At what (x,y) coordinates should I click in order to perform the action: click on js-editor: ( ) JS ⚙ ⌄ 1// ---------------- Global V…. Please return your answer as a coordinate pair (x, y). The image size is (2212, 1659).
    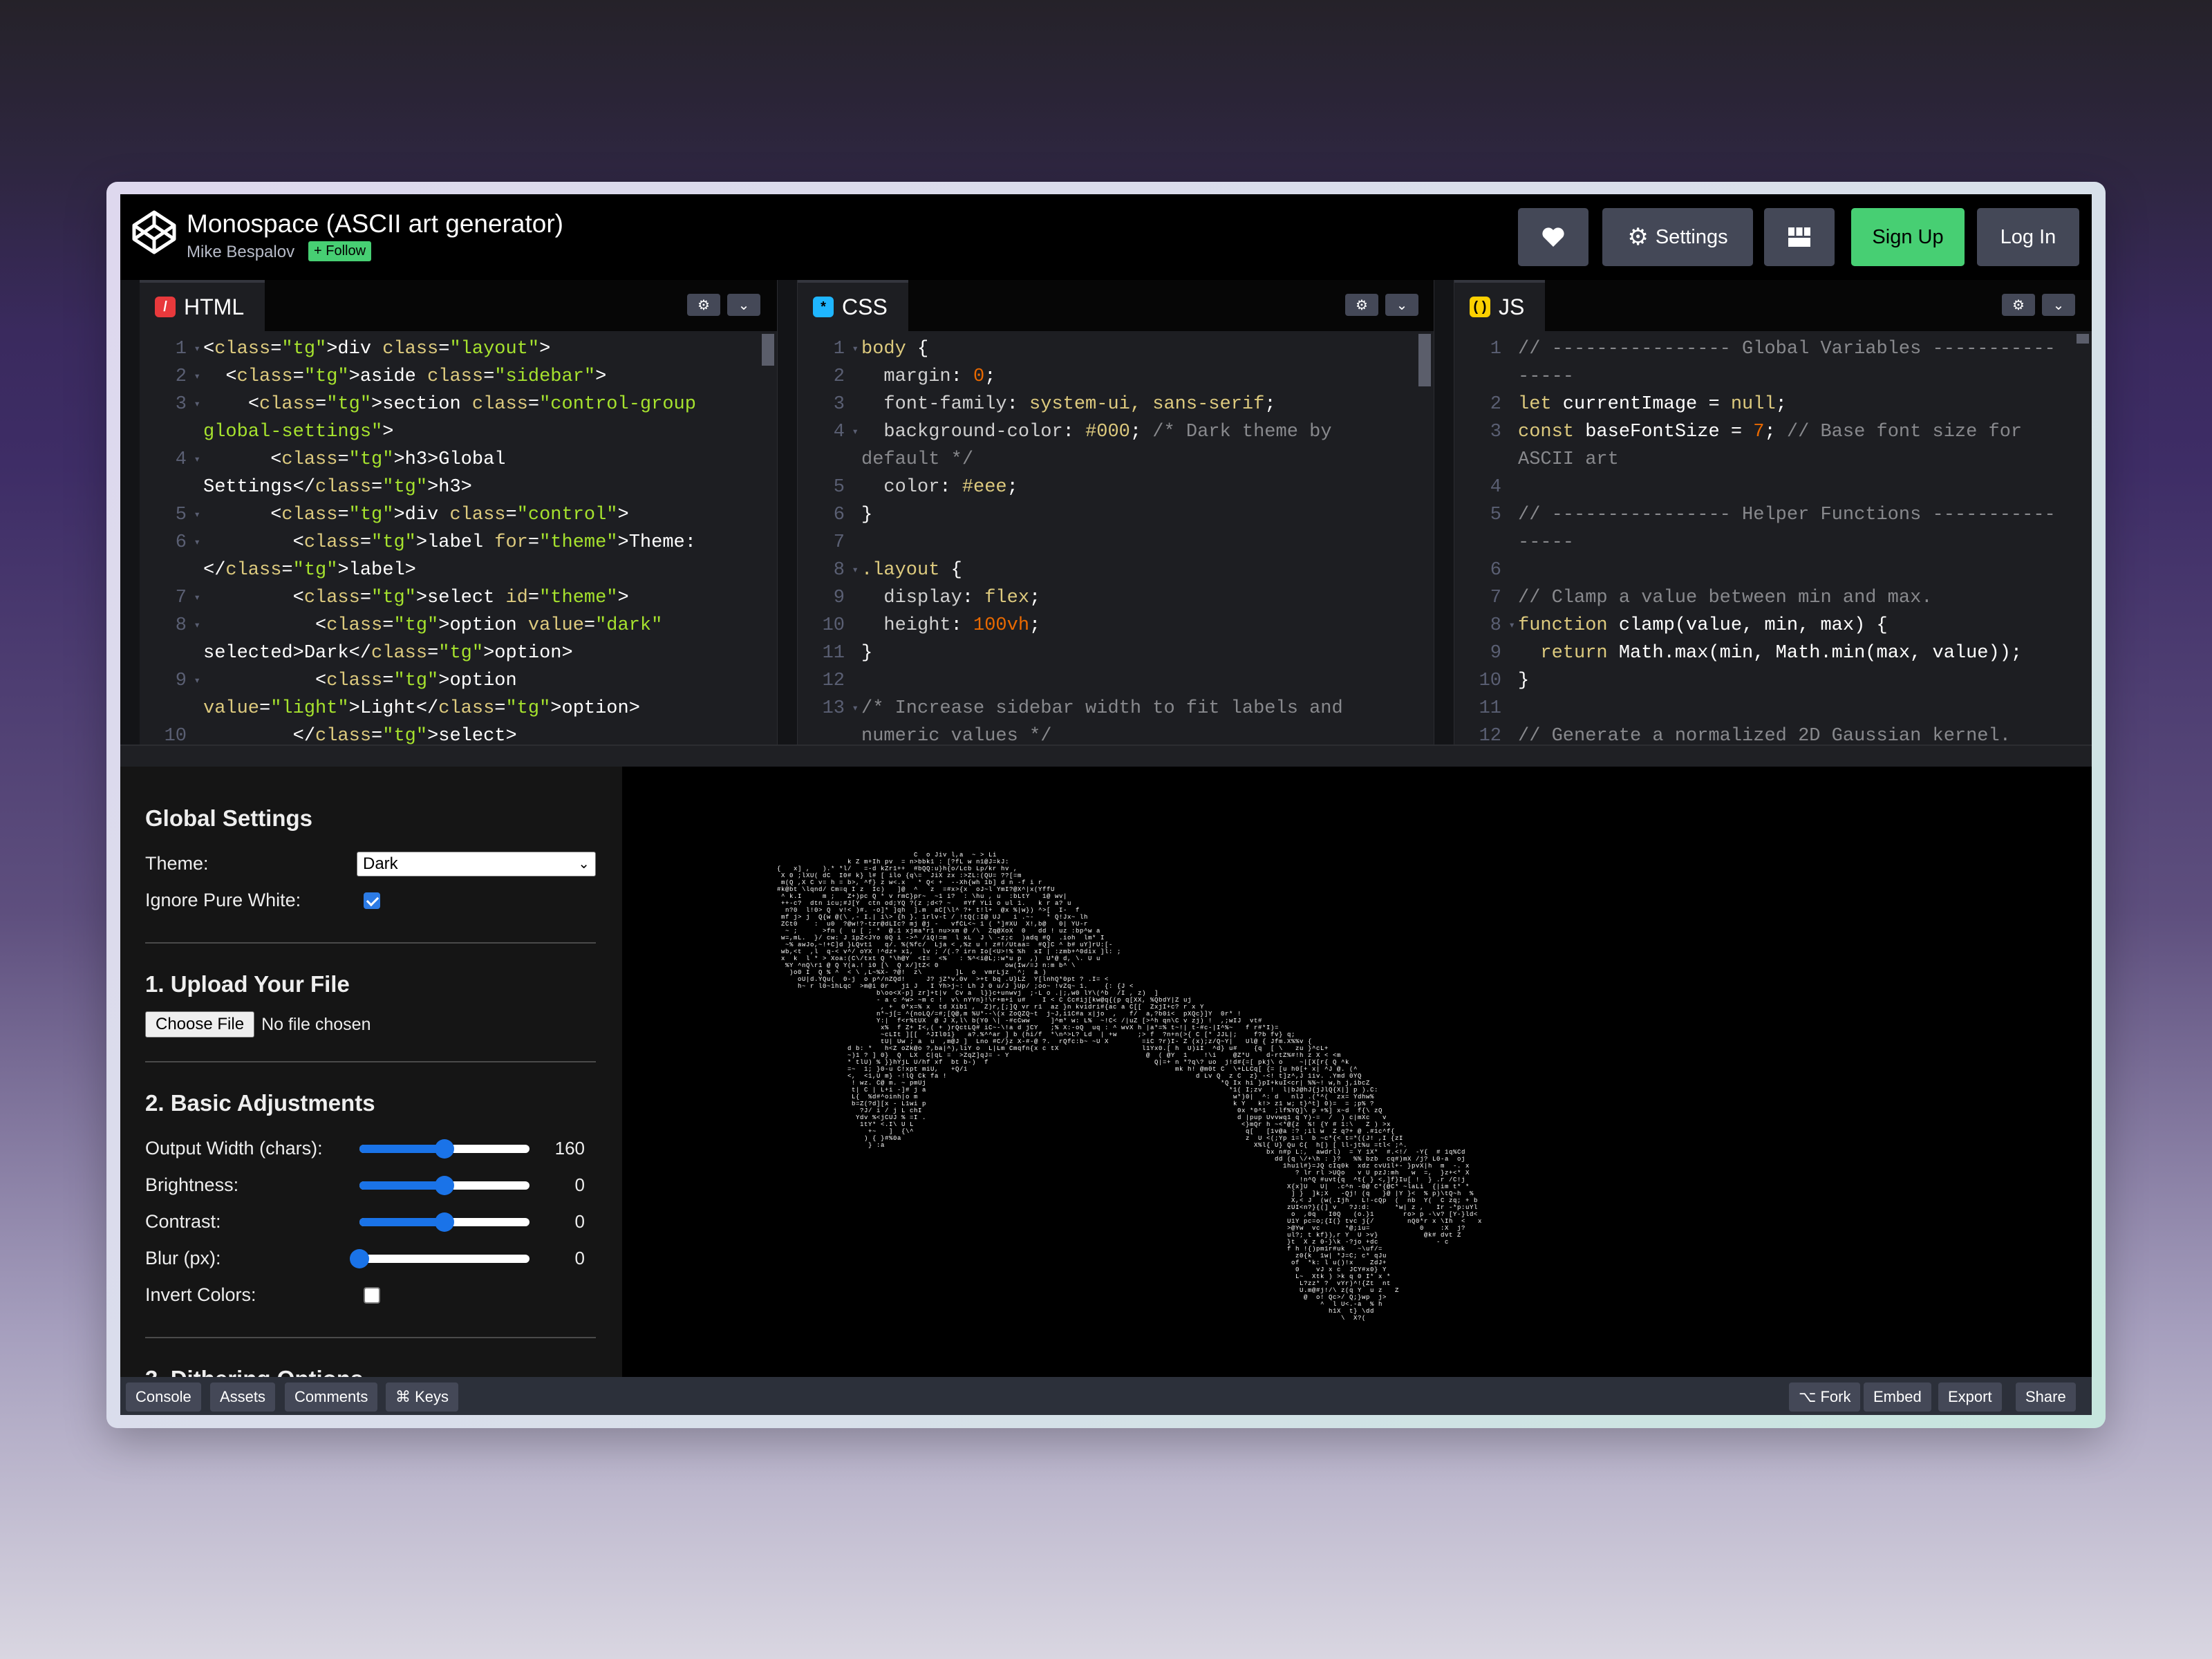
    Looking at the image, I should click on (1773, 512).